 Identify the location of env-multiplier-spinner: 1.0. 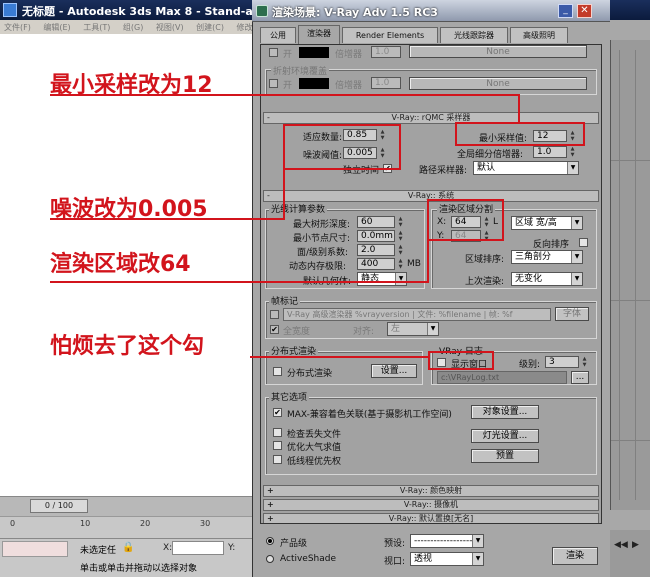
(386, 52).